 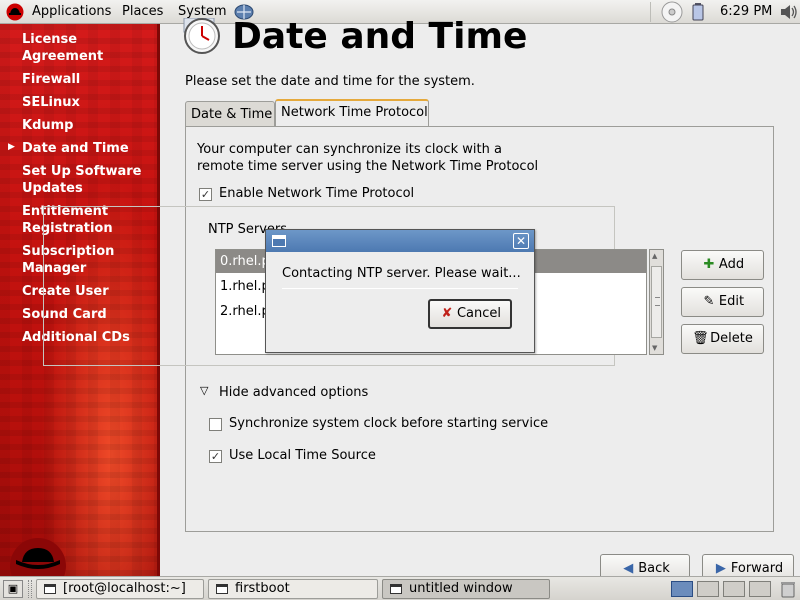 I want to click on scrollbar-thumb, so click(x=656, y=302).